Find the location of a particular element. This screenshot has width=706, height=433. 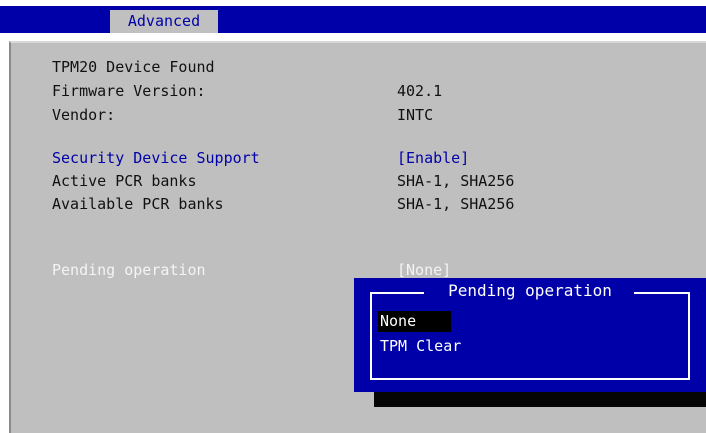

popup-frame-top-left is located at coordinates (397, 293).